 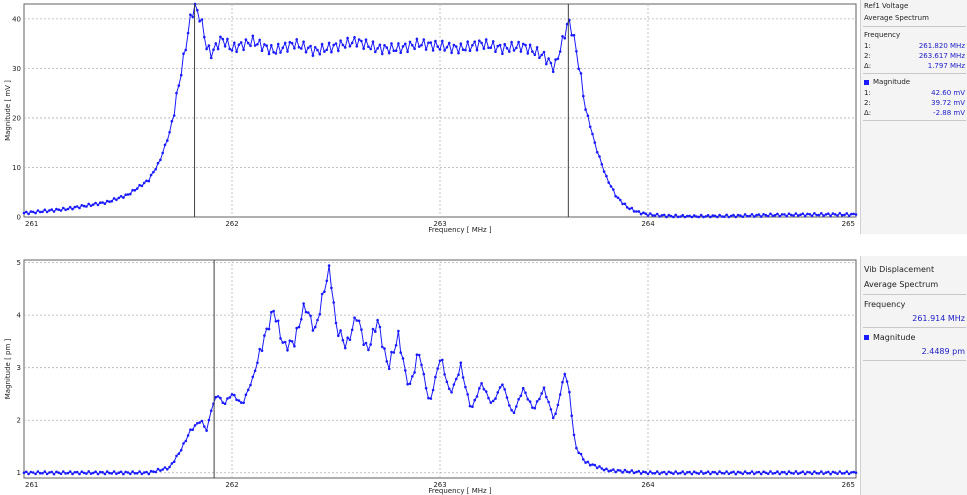 What do you see at coordinates (31, 224) in the screenshot?
I see `x-tick-label: 261` at bounding box center [31, 224].